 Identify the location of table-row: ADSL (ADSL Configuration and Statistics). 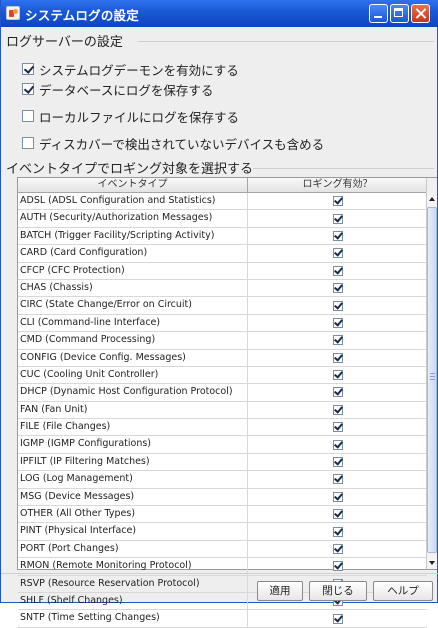
(222, 202).